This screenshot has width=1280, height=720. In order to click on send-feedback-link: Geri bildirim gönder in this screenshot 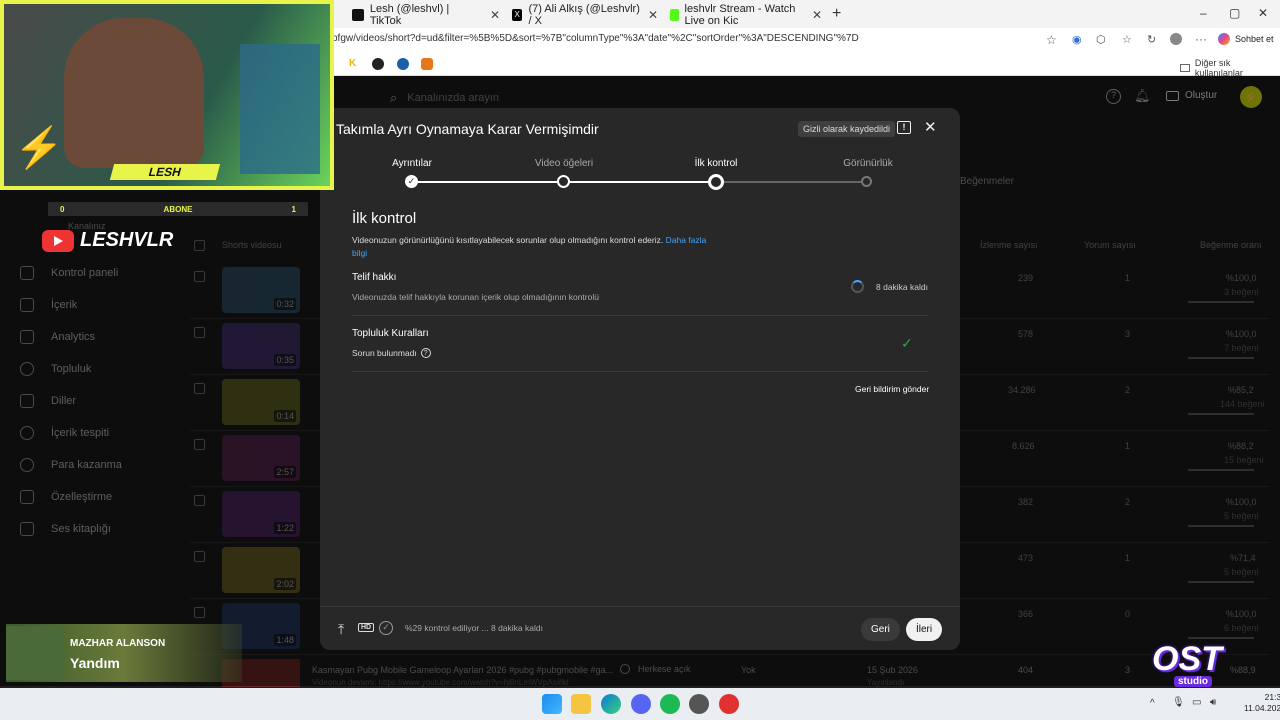, I will do `click(892, 389)`.